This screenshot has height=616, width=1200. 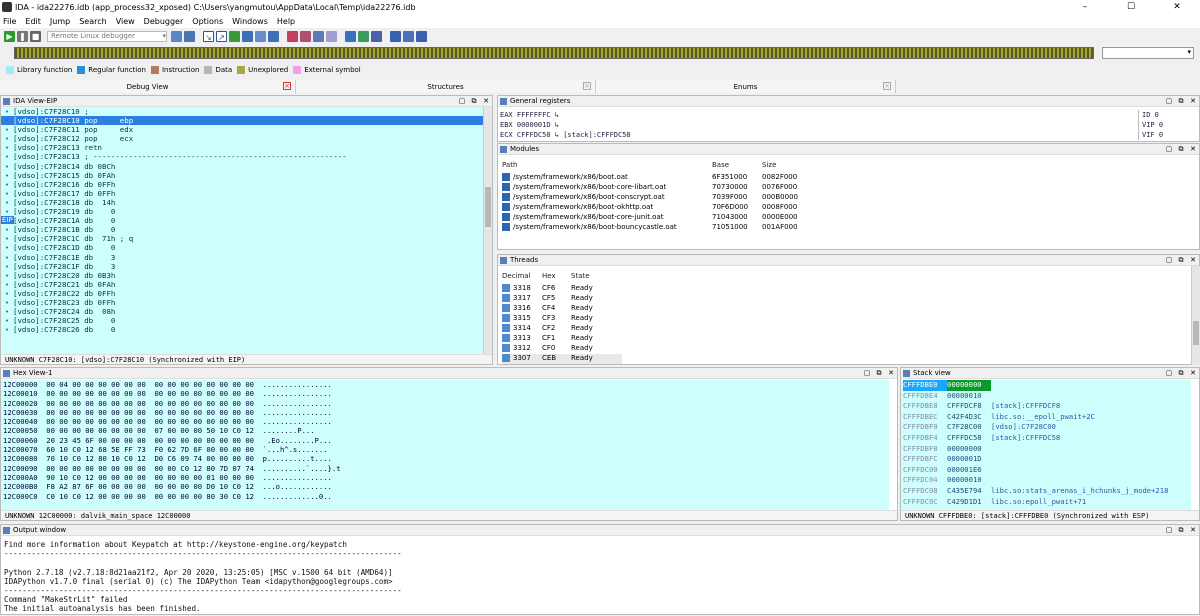 What do you see at coordinates (292, 36) in the screenshot?
I see `watch-view-icon` at bounding box center [292, 36].